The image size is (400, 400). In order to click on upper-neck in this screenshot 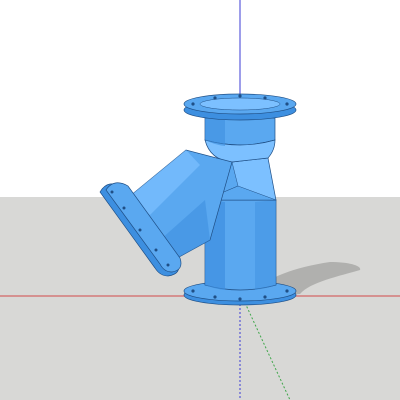, I will do `click(240, 140)`.